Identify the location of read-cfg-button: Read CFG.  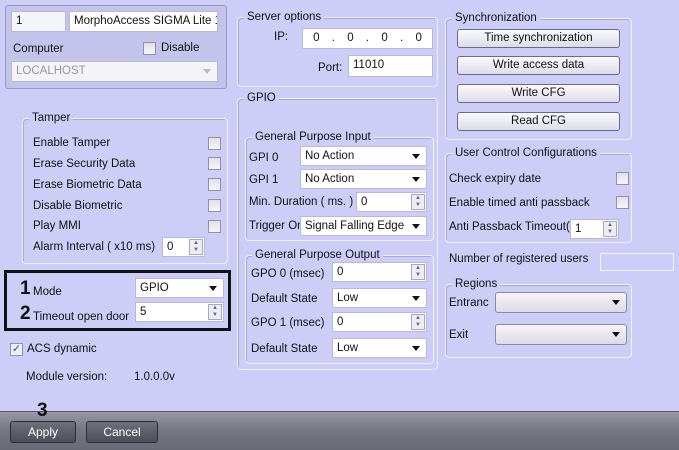
(538, 121).